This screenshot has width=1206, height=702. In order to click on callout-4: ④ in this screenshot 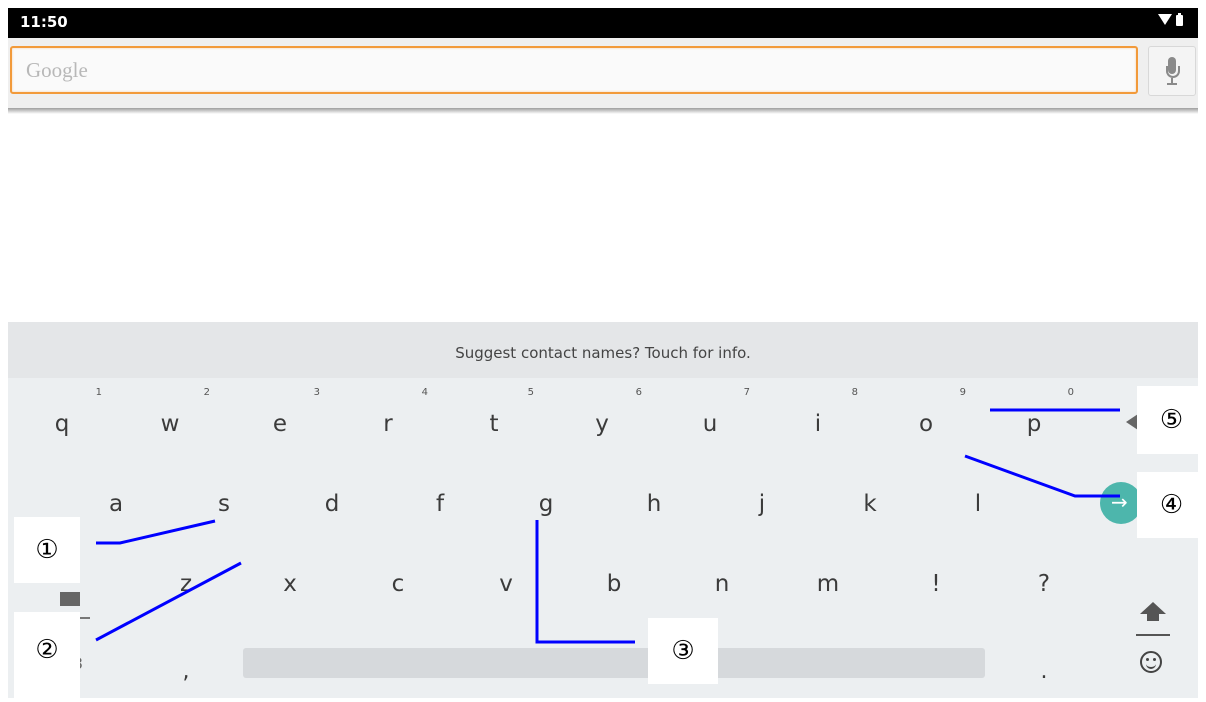, I will do `click(1171, 505)`.